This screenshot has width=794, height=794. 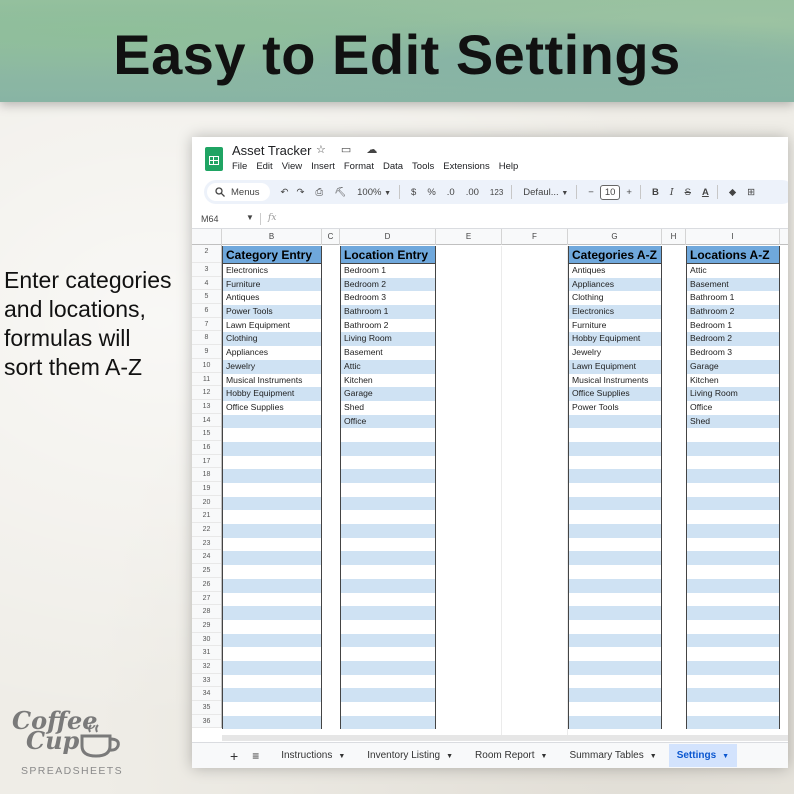 What do you see at coordinates (319, 192) in the screenshot?
I see `print-icon: ⎙` at bounding box center [319, 192].